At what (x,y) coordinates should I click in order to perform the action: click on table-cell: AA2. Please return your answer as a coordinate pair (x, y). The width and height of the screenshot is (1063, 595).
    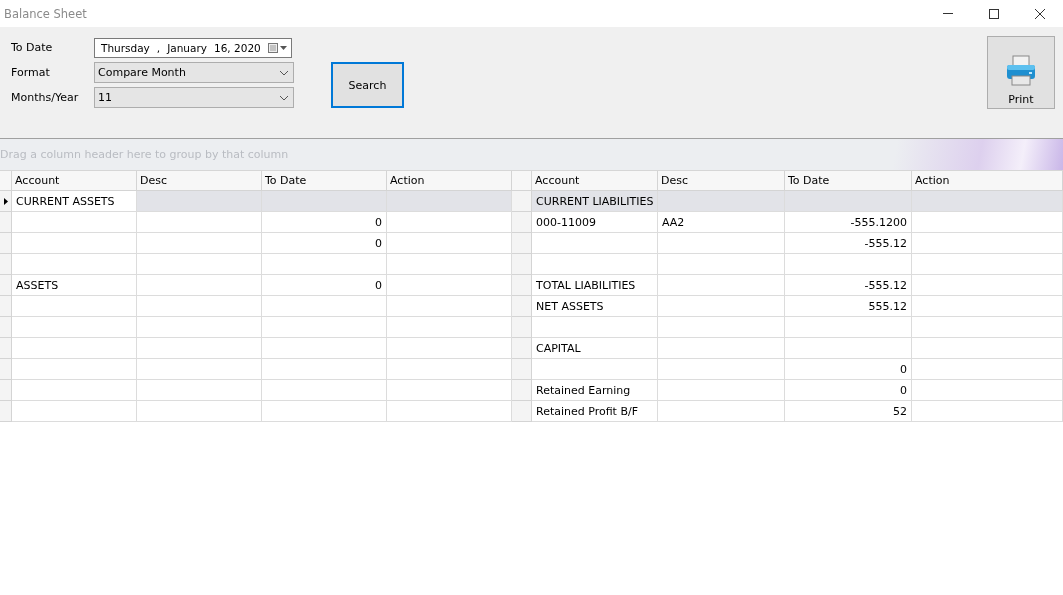
    Looking at the image, I should click on (721, 222).